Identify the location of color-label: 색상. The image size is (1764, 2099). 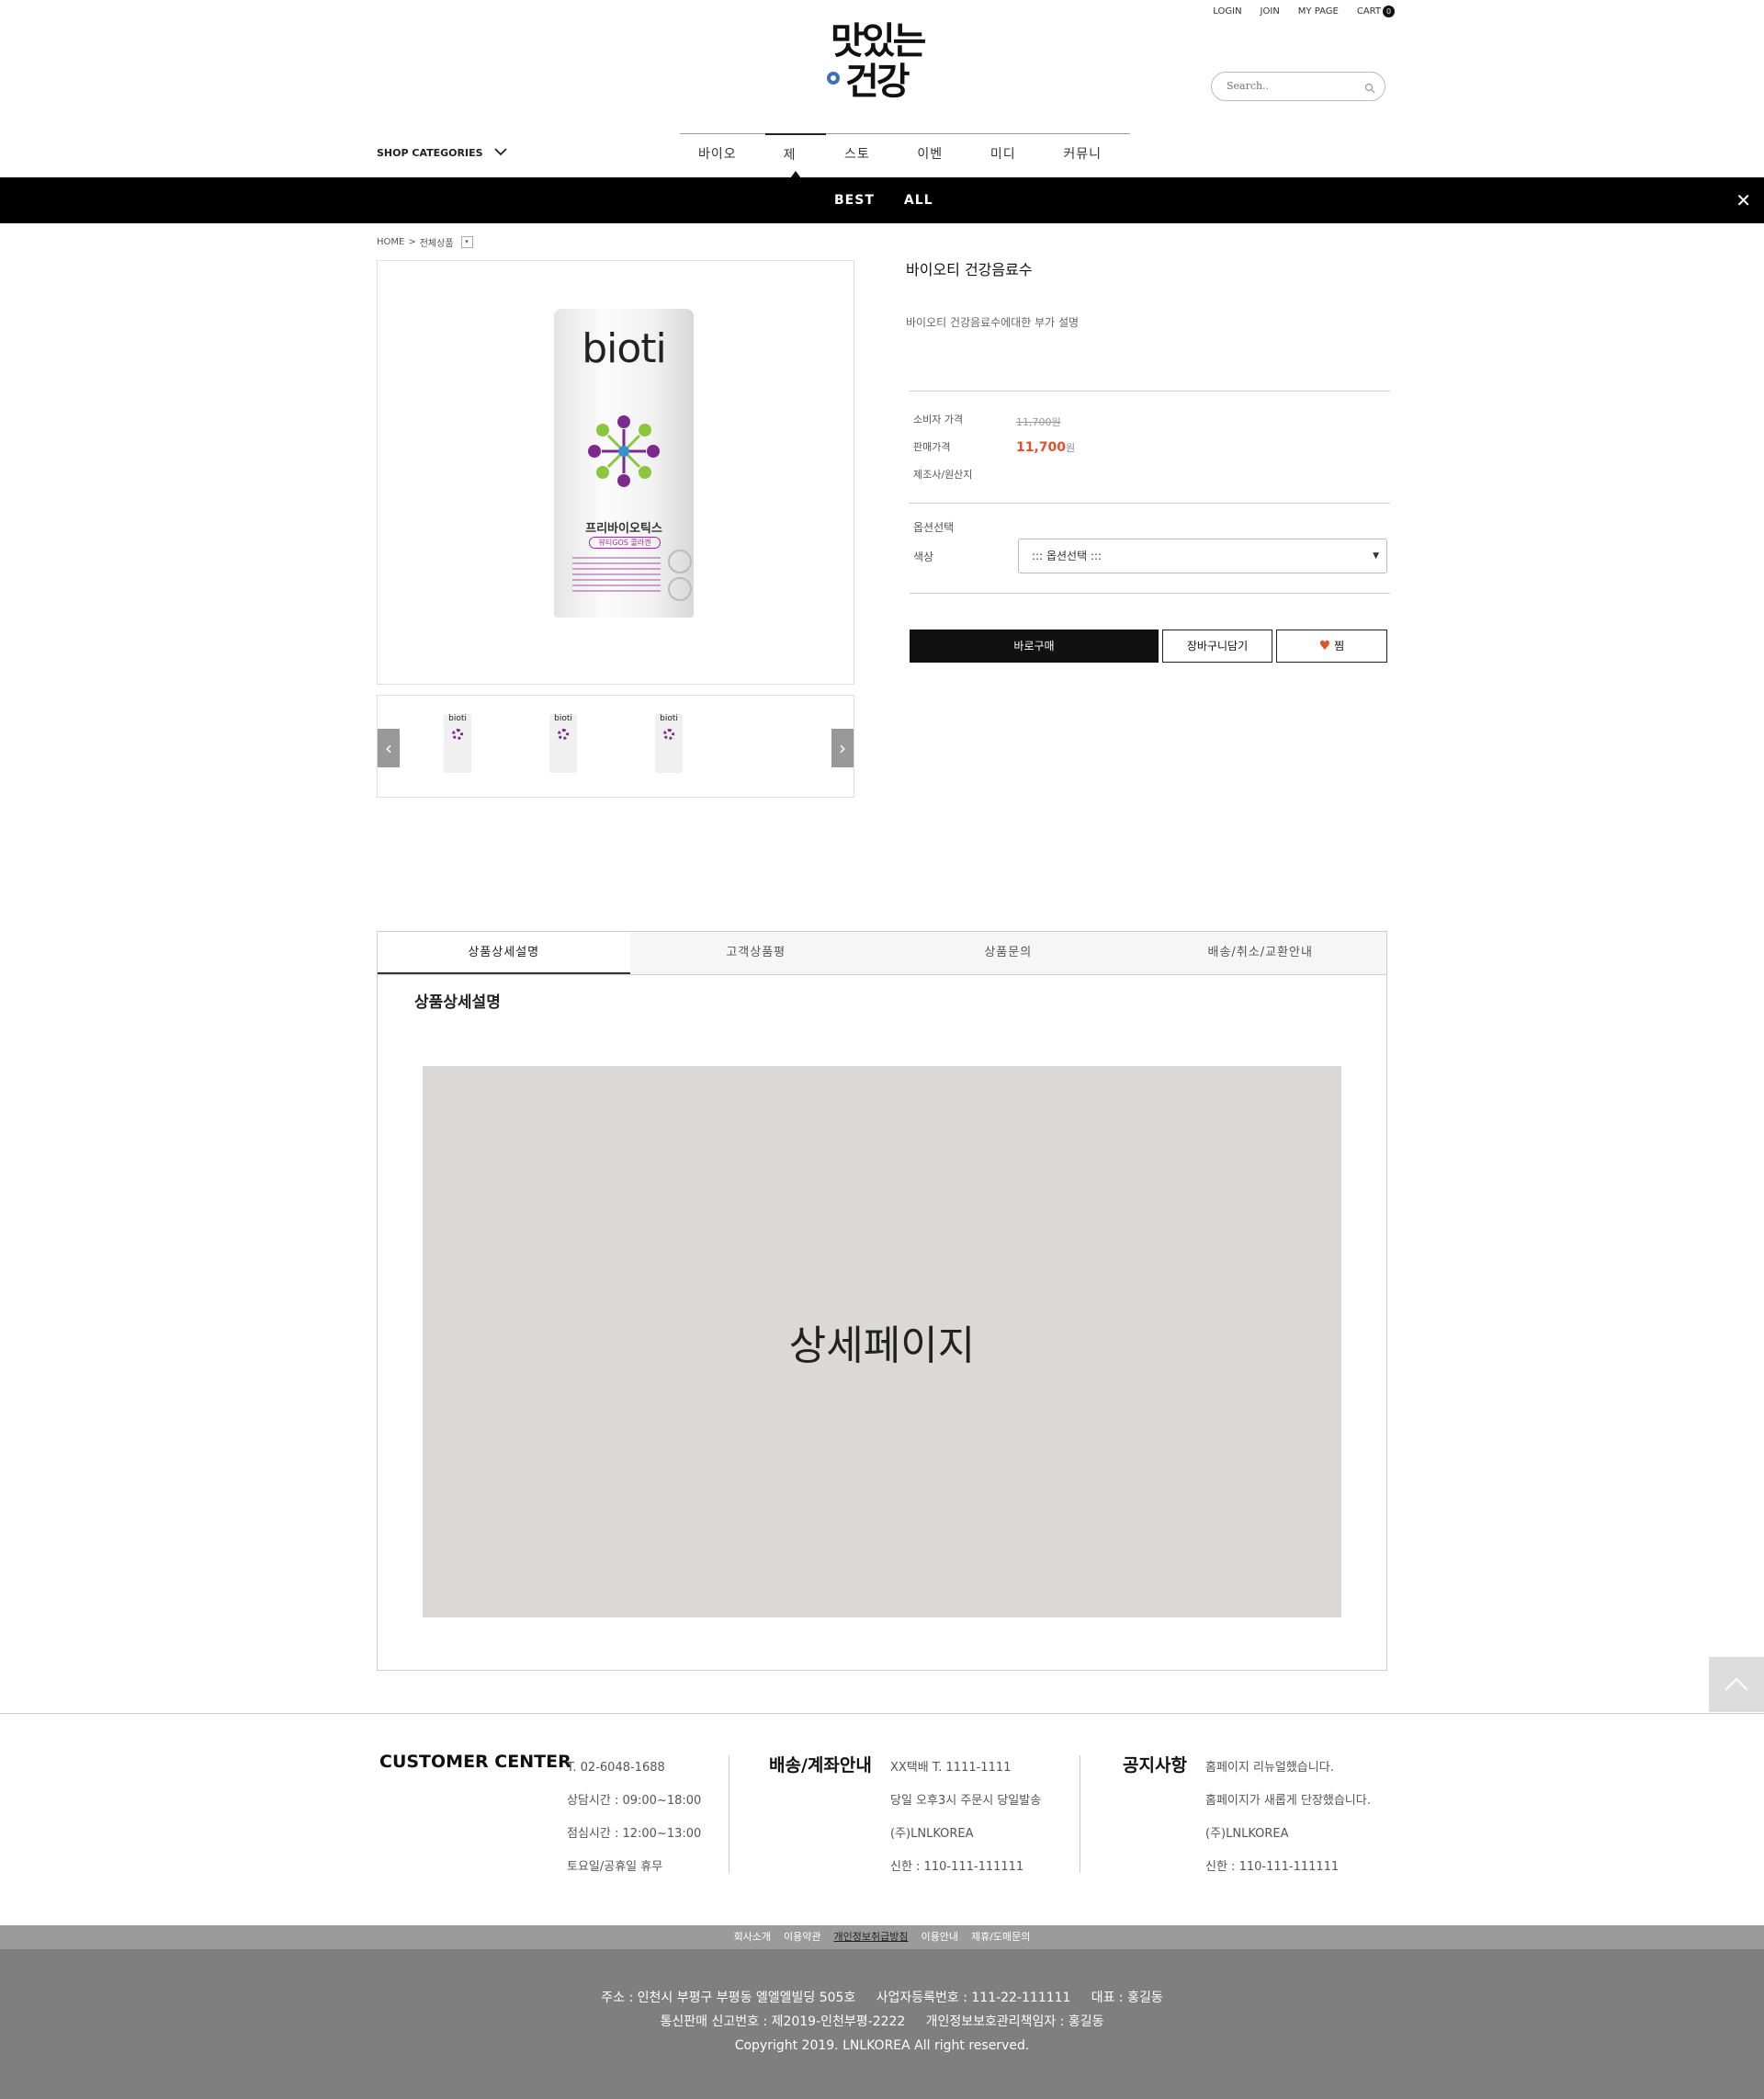
(923, 556).